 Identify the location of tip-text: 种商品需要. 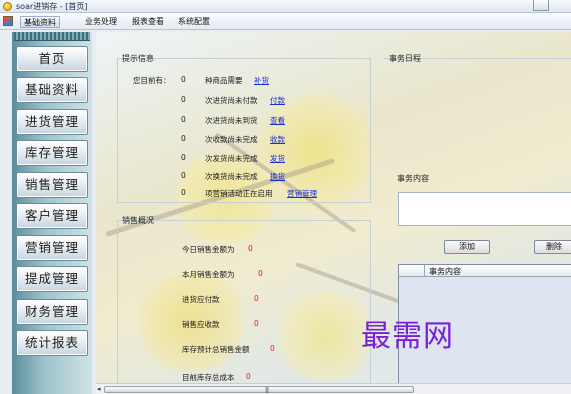
(224, 80).